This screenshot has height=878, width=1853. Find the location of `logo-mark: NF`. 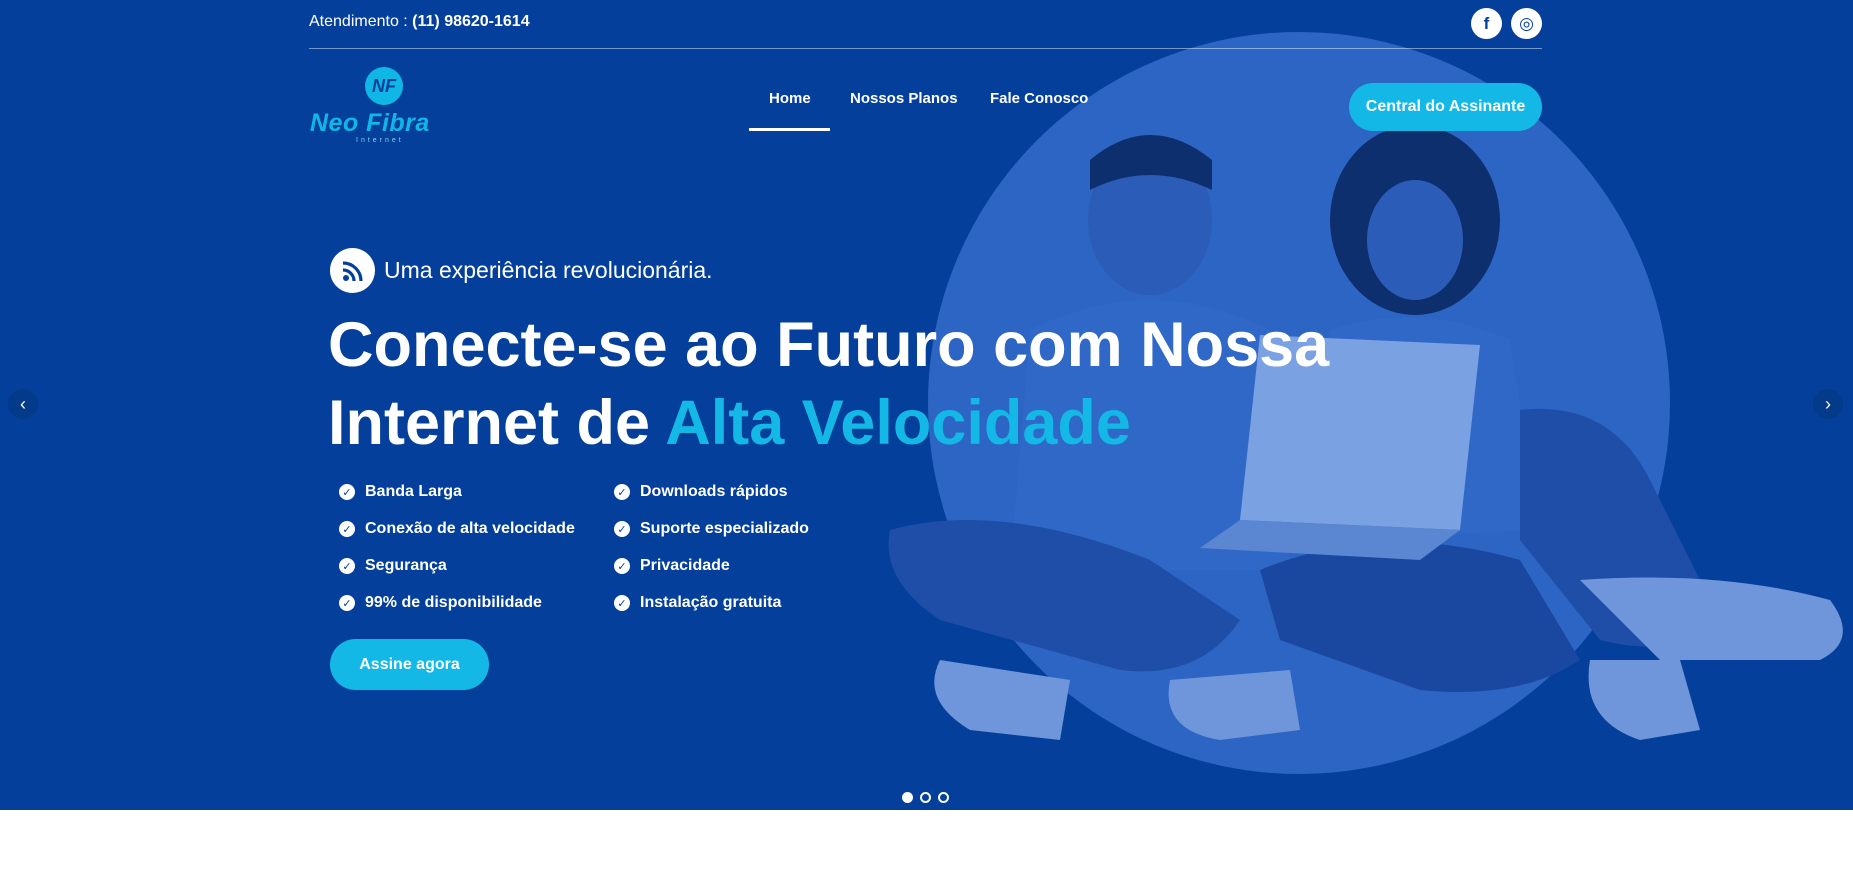

logo-mark: NF is located at coordinates (384, 86).